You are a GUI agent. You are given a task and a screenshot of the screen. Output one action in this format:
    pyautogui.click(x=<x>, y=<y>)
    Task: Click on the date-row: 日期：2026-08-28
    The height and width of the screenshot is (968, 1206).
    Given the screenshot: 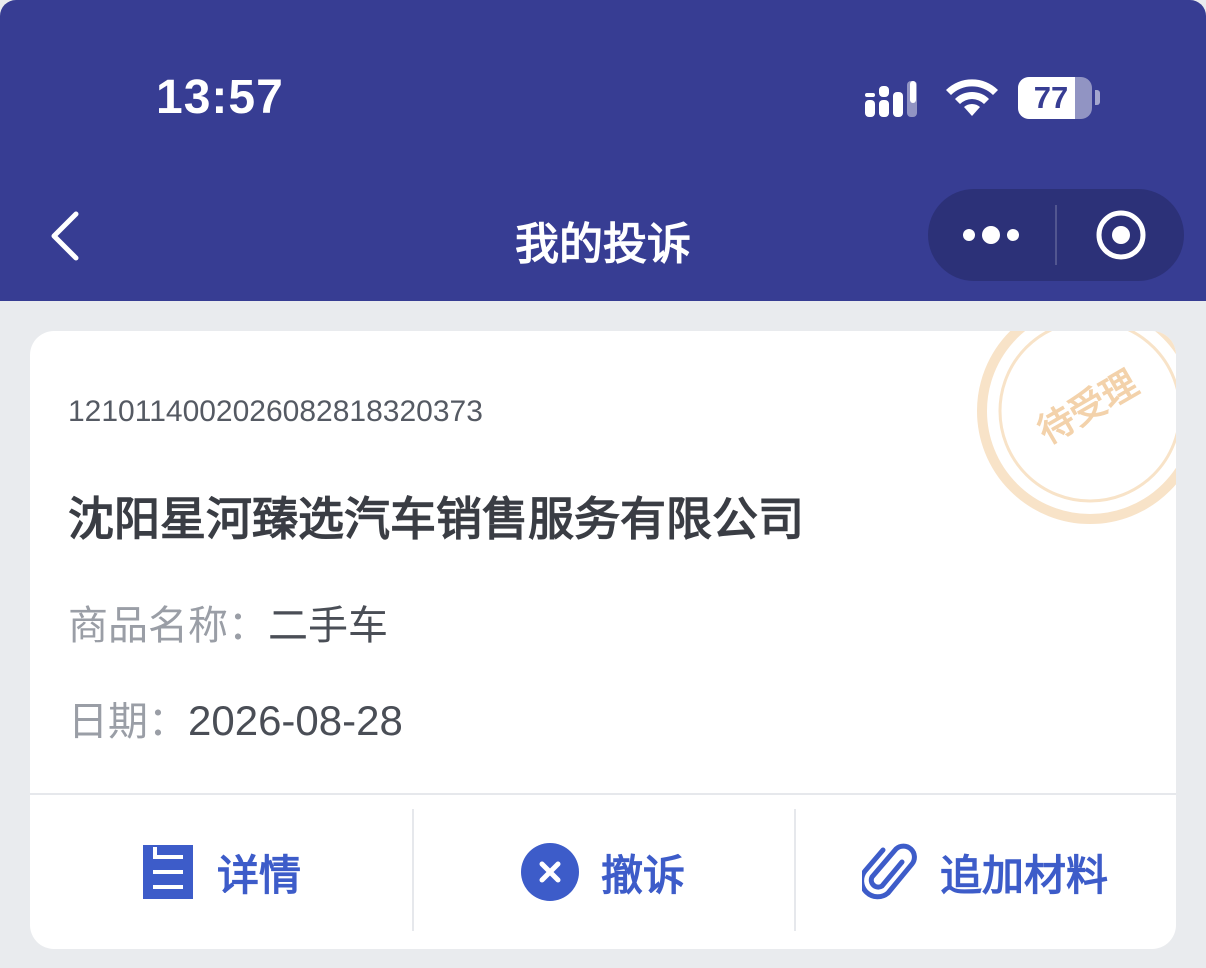 What is the action you would take?
    pyautogui.click(x=235, y=718)
    